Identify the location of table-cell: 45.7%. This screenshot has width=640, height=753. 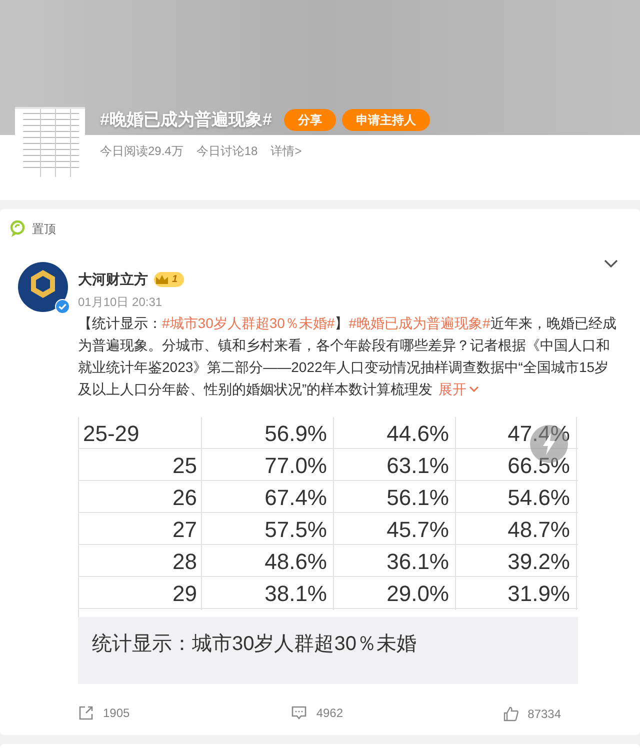
(395, 529).